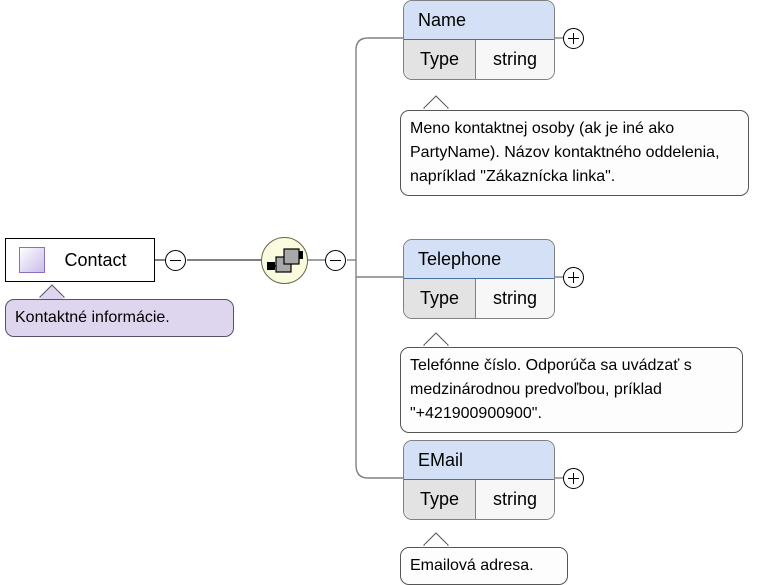 Image resolution: width=762 pixels, height=585 pixels. What do you see at coordinates (573, 38) in the screenshot?
I see `expand-toggle-name` at bounding box center [573, 38].